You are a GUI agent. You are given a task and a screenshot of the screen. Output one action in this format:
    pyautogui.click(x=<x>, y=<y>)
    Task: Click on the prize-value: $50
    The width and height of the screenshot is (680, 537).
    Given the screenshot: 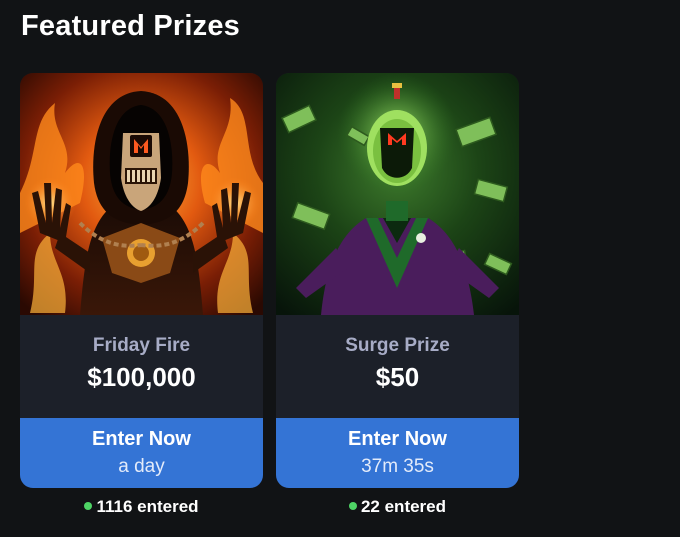 What is the action you would take?
    pyautogui.click(x=397, y=377)
    